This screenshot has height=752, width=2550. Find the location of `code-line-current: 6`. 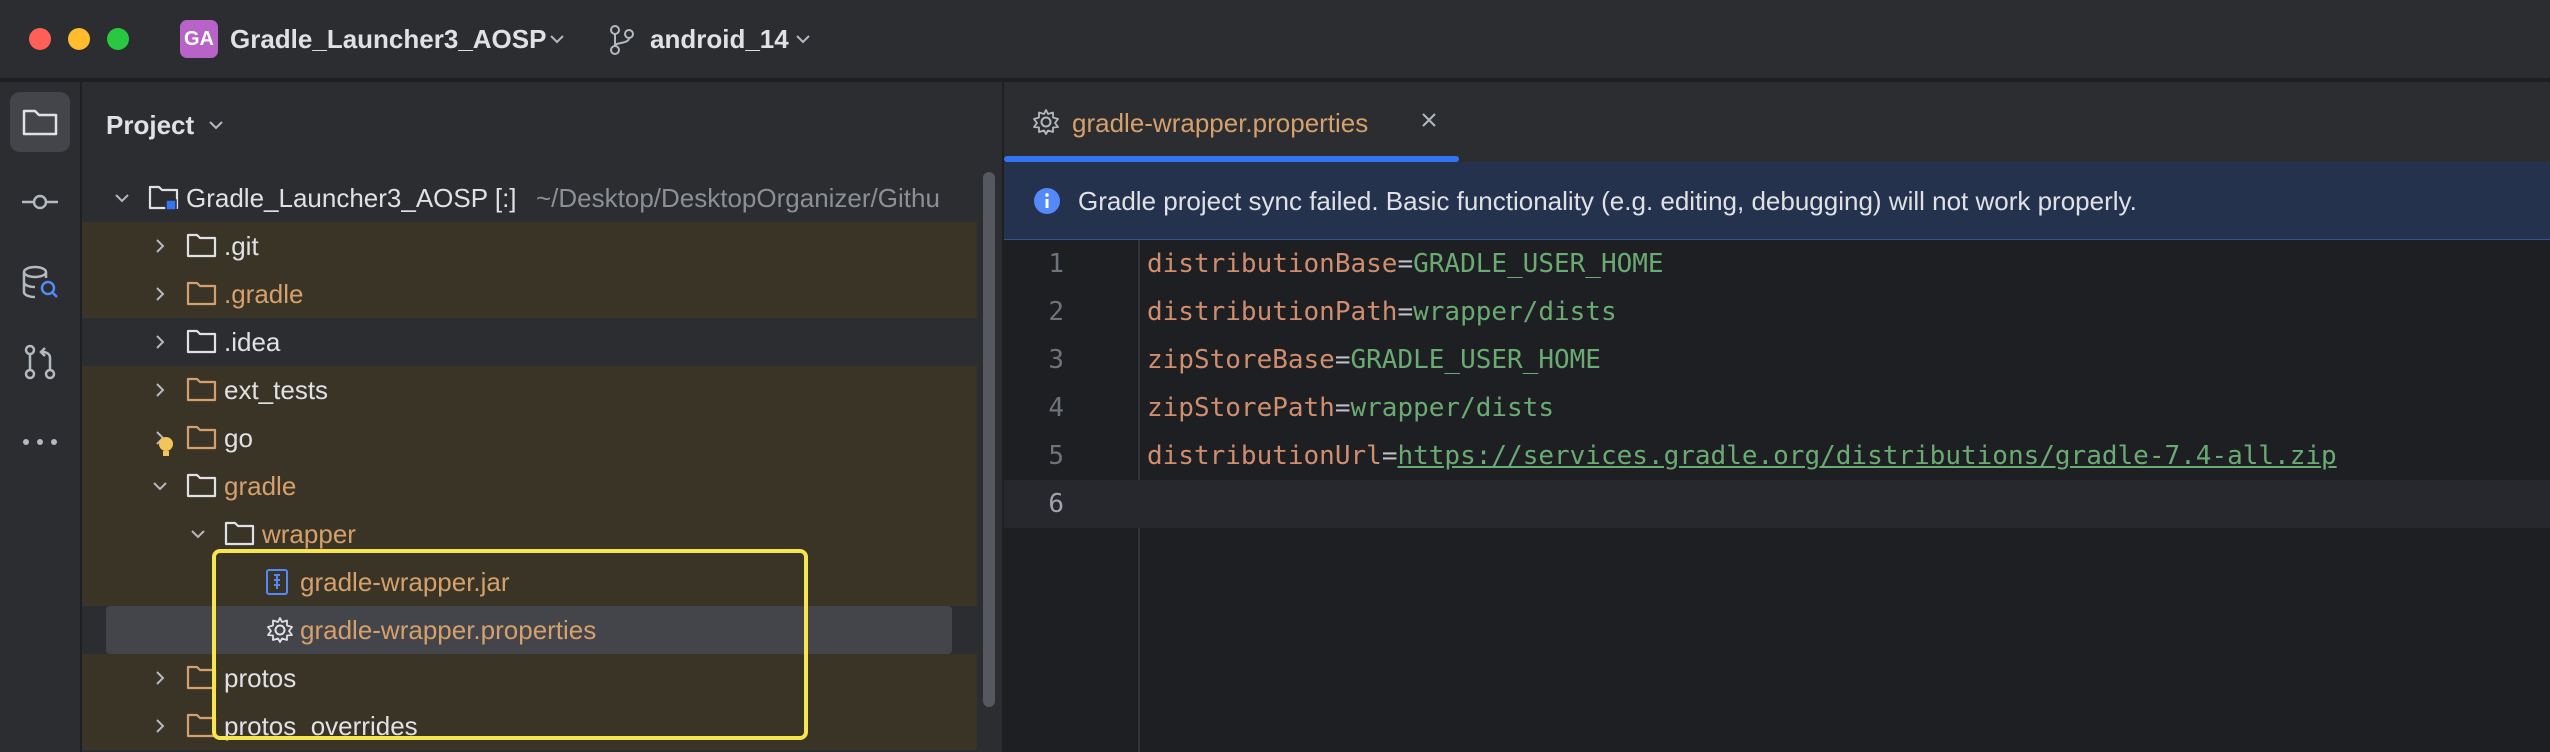

code-line-current: 6 is located at coordinates (1777, 504).